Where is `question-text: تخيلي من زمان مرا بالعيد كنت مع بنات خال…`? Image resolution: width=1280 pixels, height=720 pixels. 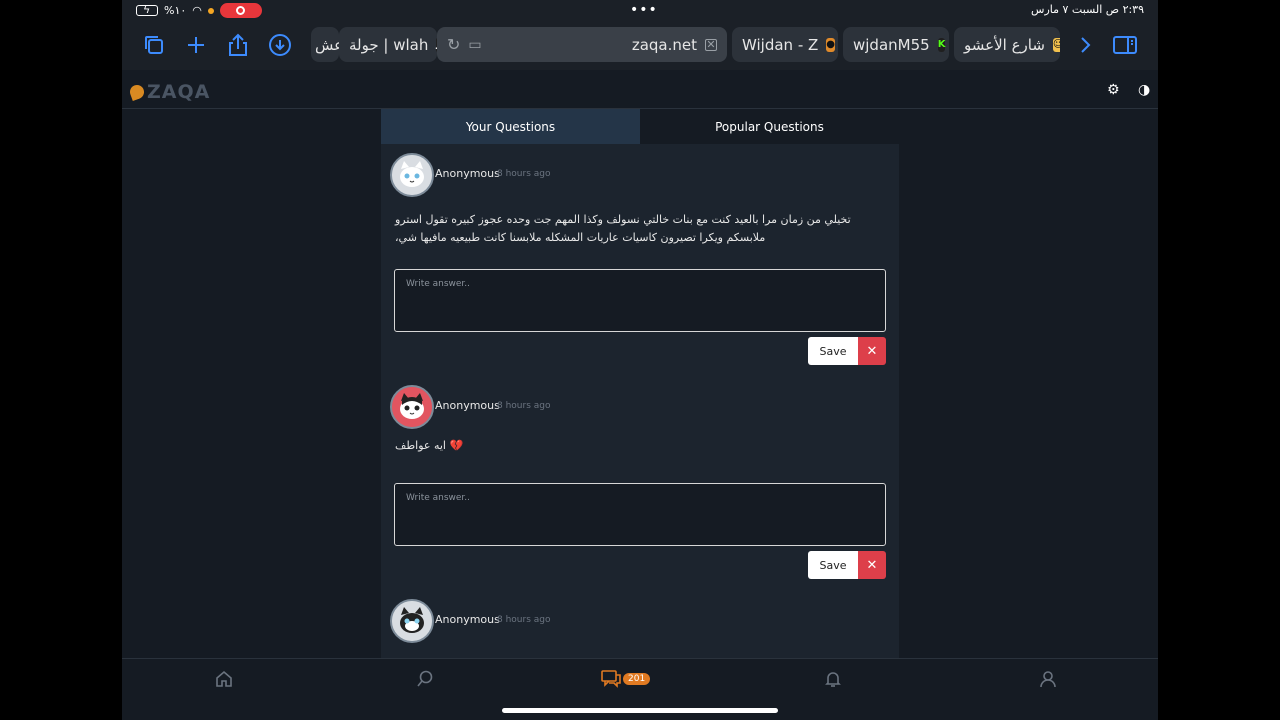 question-text: تخيلي من زمان مرا بالعيد كنت مع بنات خال… is located at coordinates (623, 228).